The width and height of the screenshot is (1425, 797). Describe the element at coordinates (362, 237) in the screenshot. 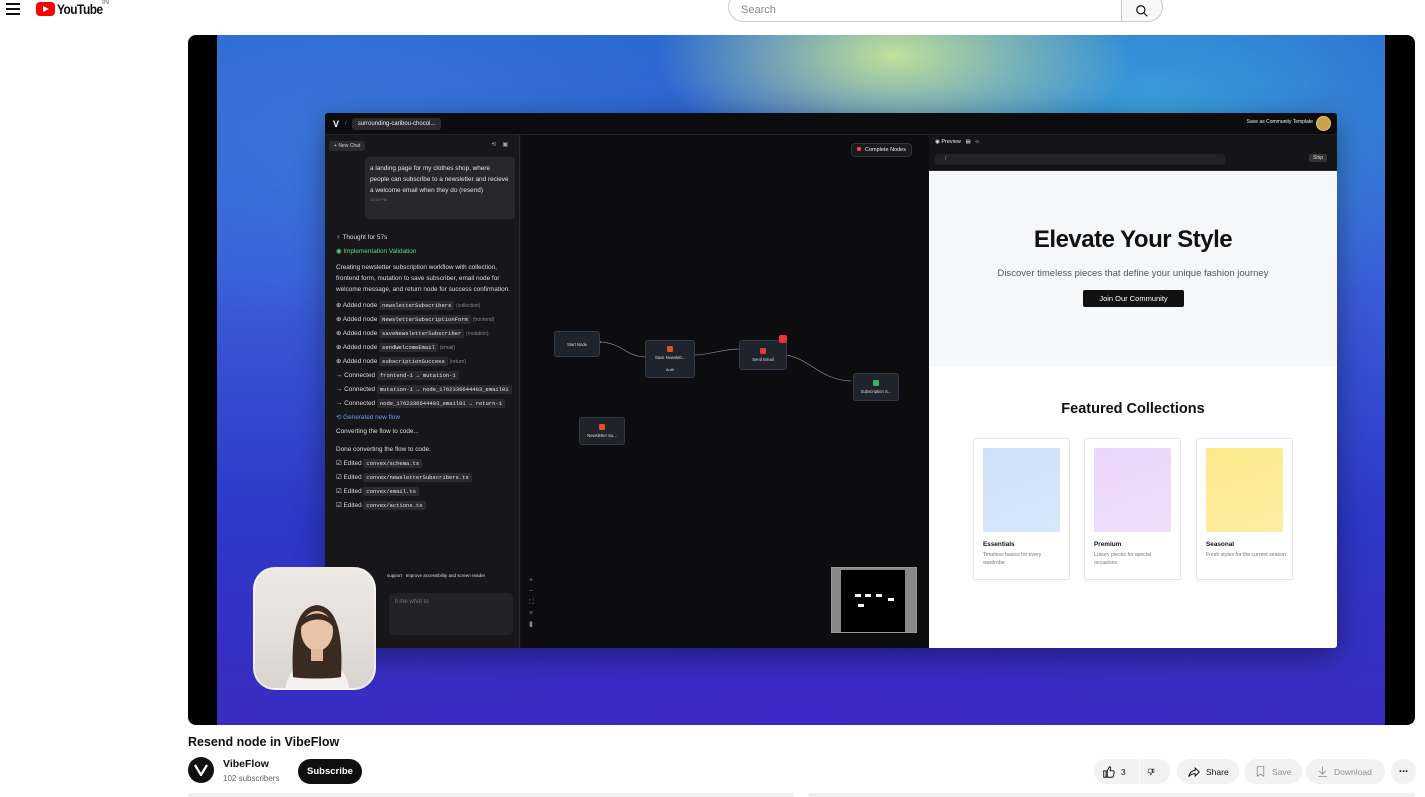

I see `thought-row: ♀ Thought for 57s` at that location.